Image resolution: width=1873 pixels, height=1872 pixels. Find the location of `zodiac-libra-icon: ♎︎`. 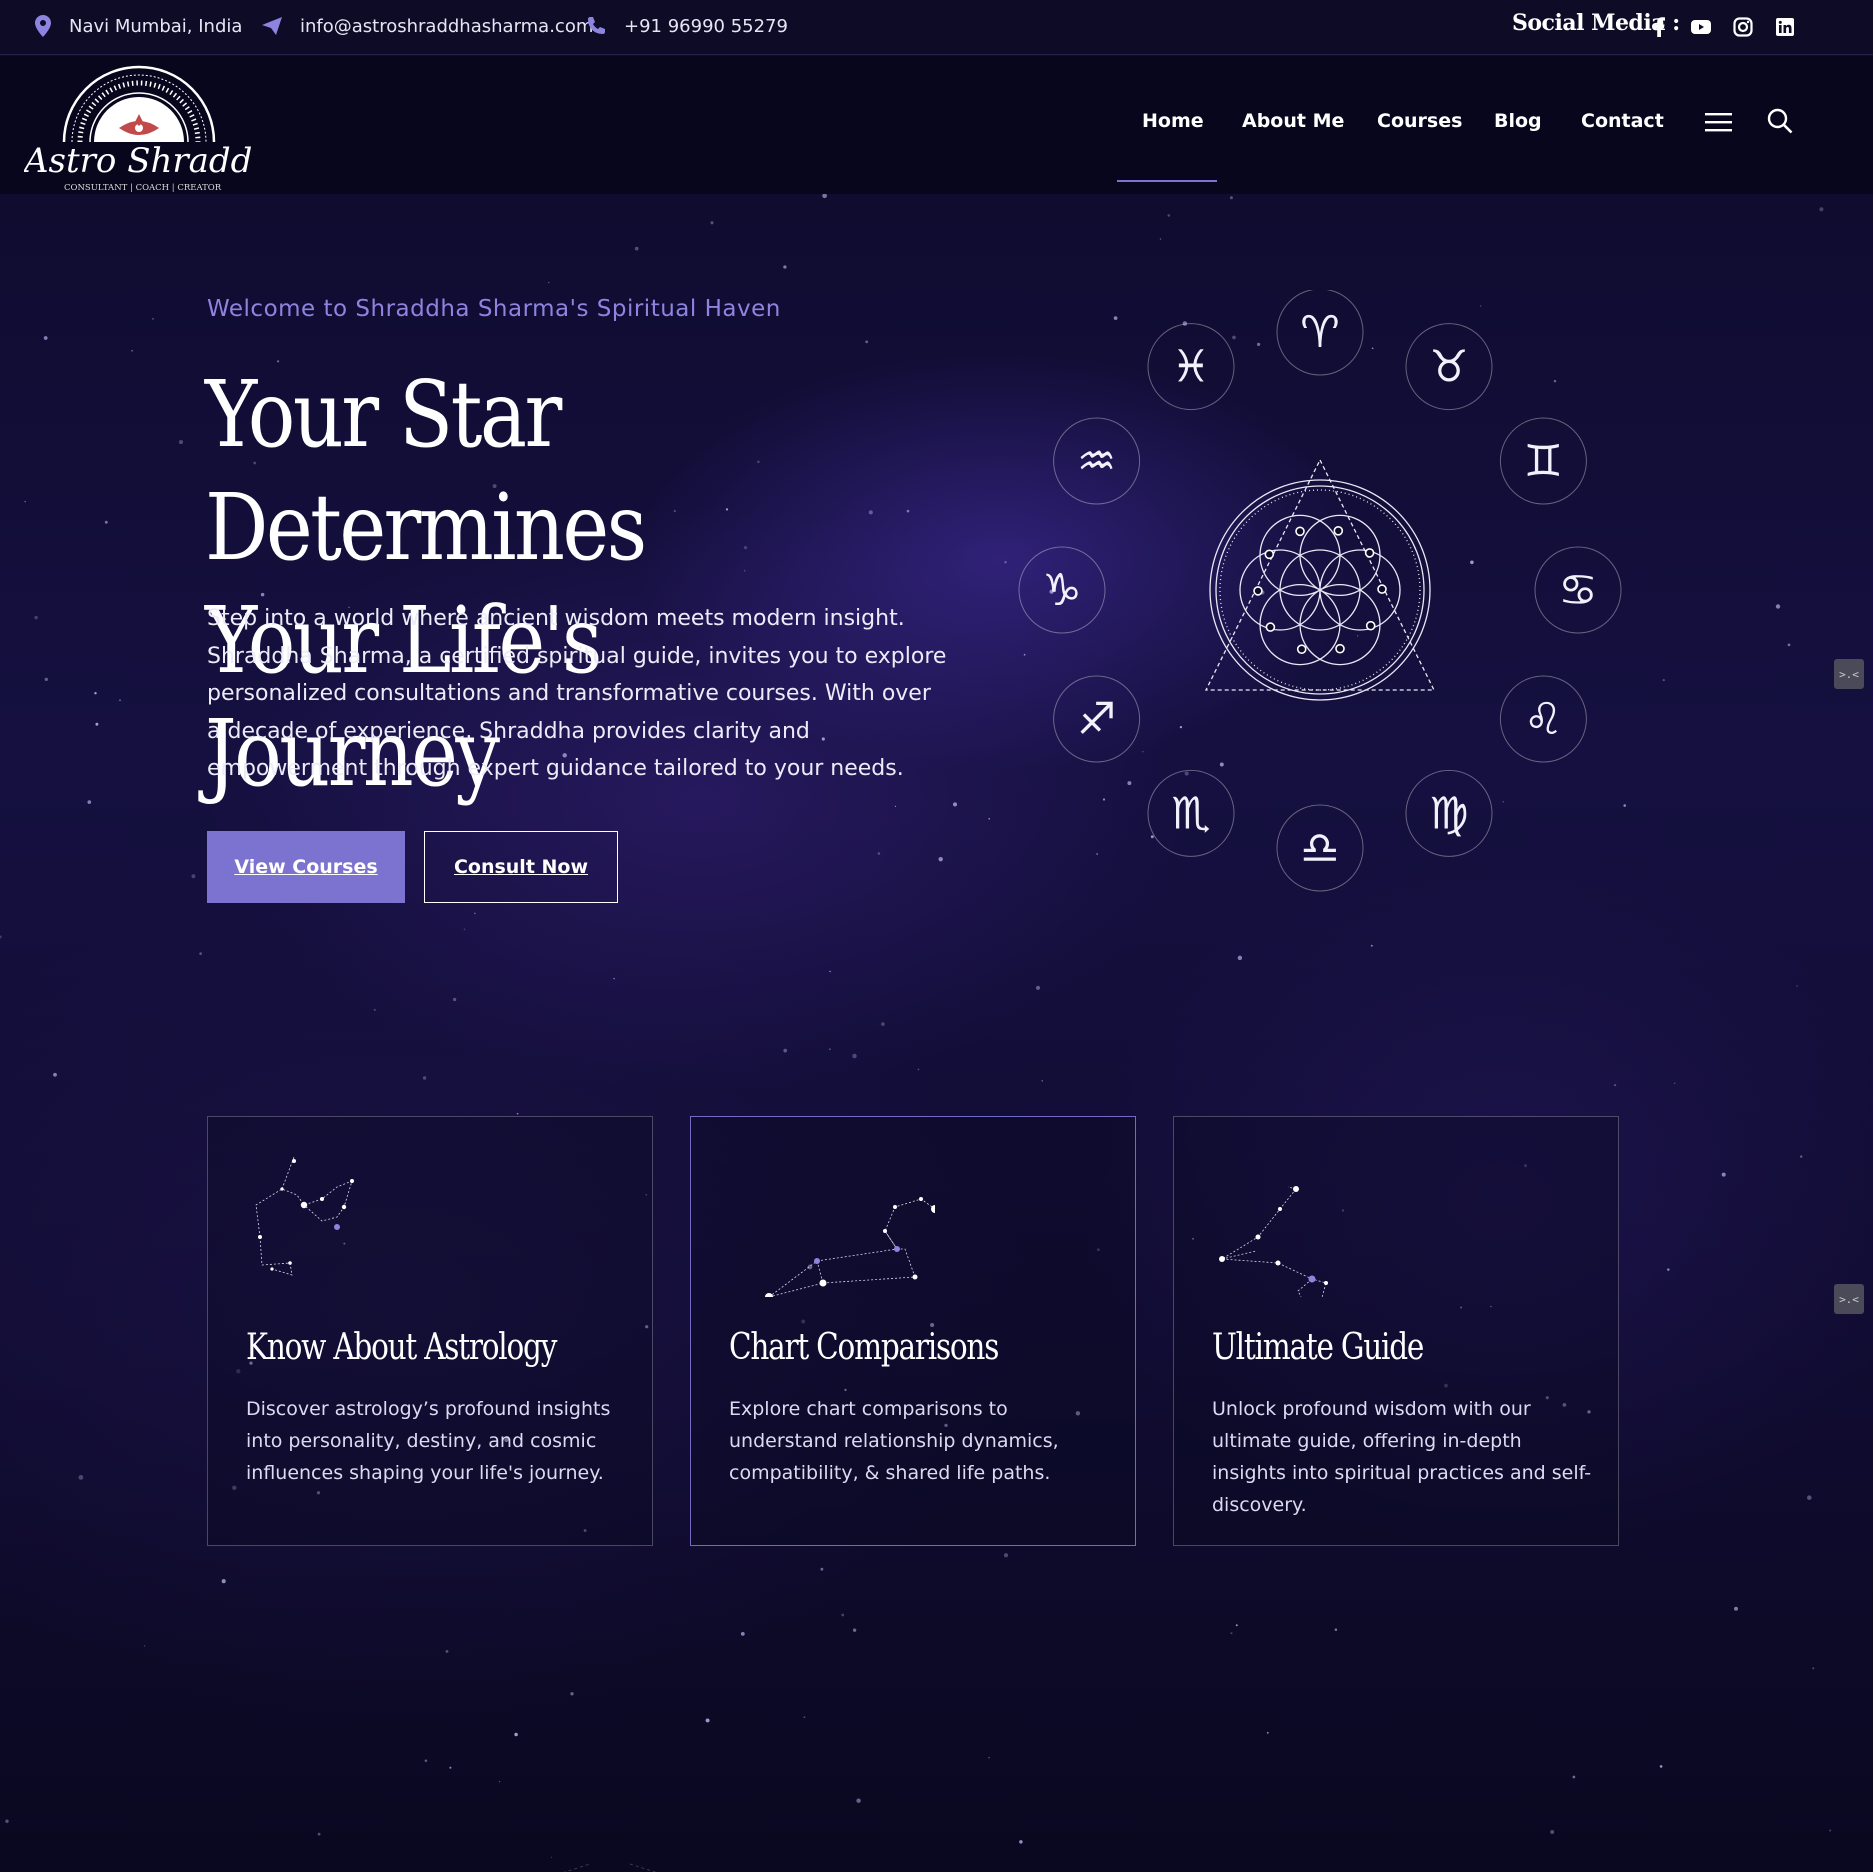

zodiac-libra-icon: ♎︎ is located at coordinates (1320, 848).